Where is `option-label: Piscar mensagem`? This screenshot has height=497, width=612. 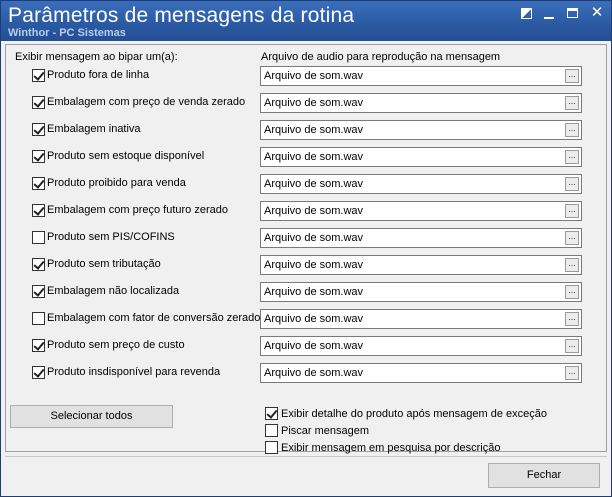
option-label: Piscar mensagem is located at coordinates (325, 431).